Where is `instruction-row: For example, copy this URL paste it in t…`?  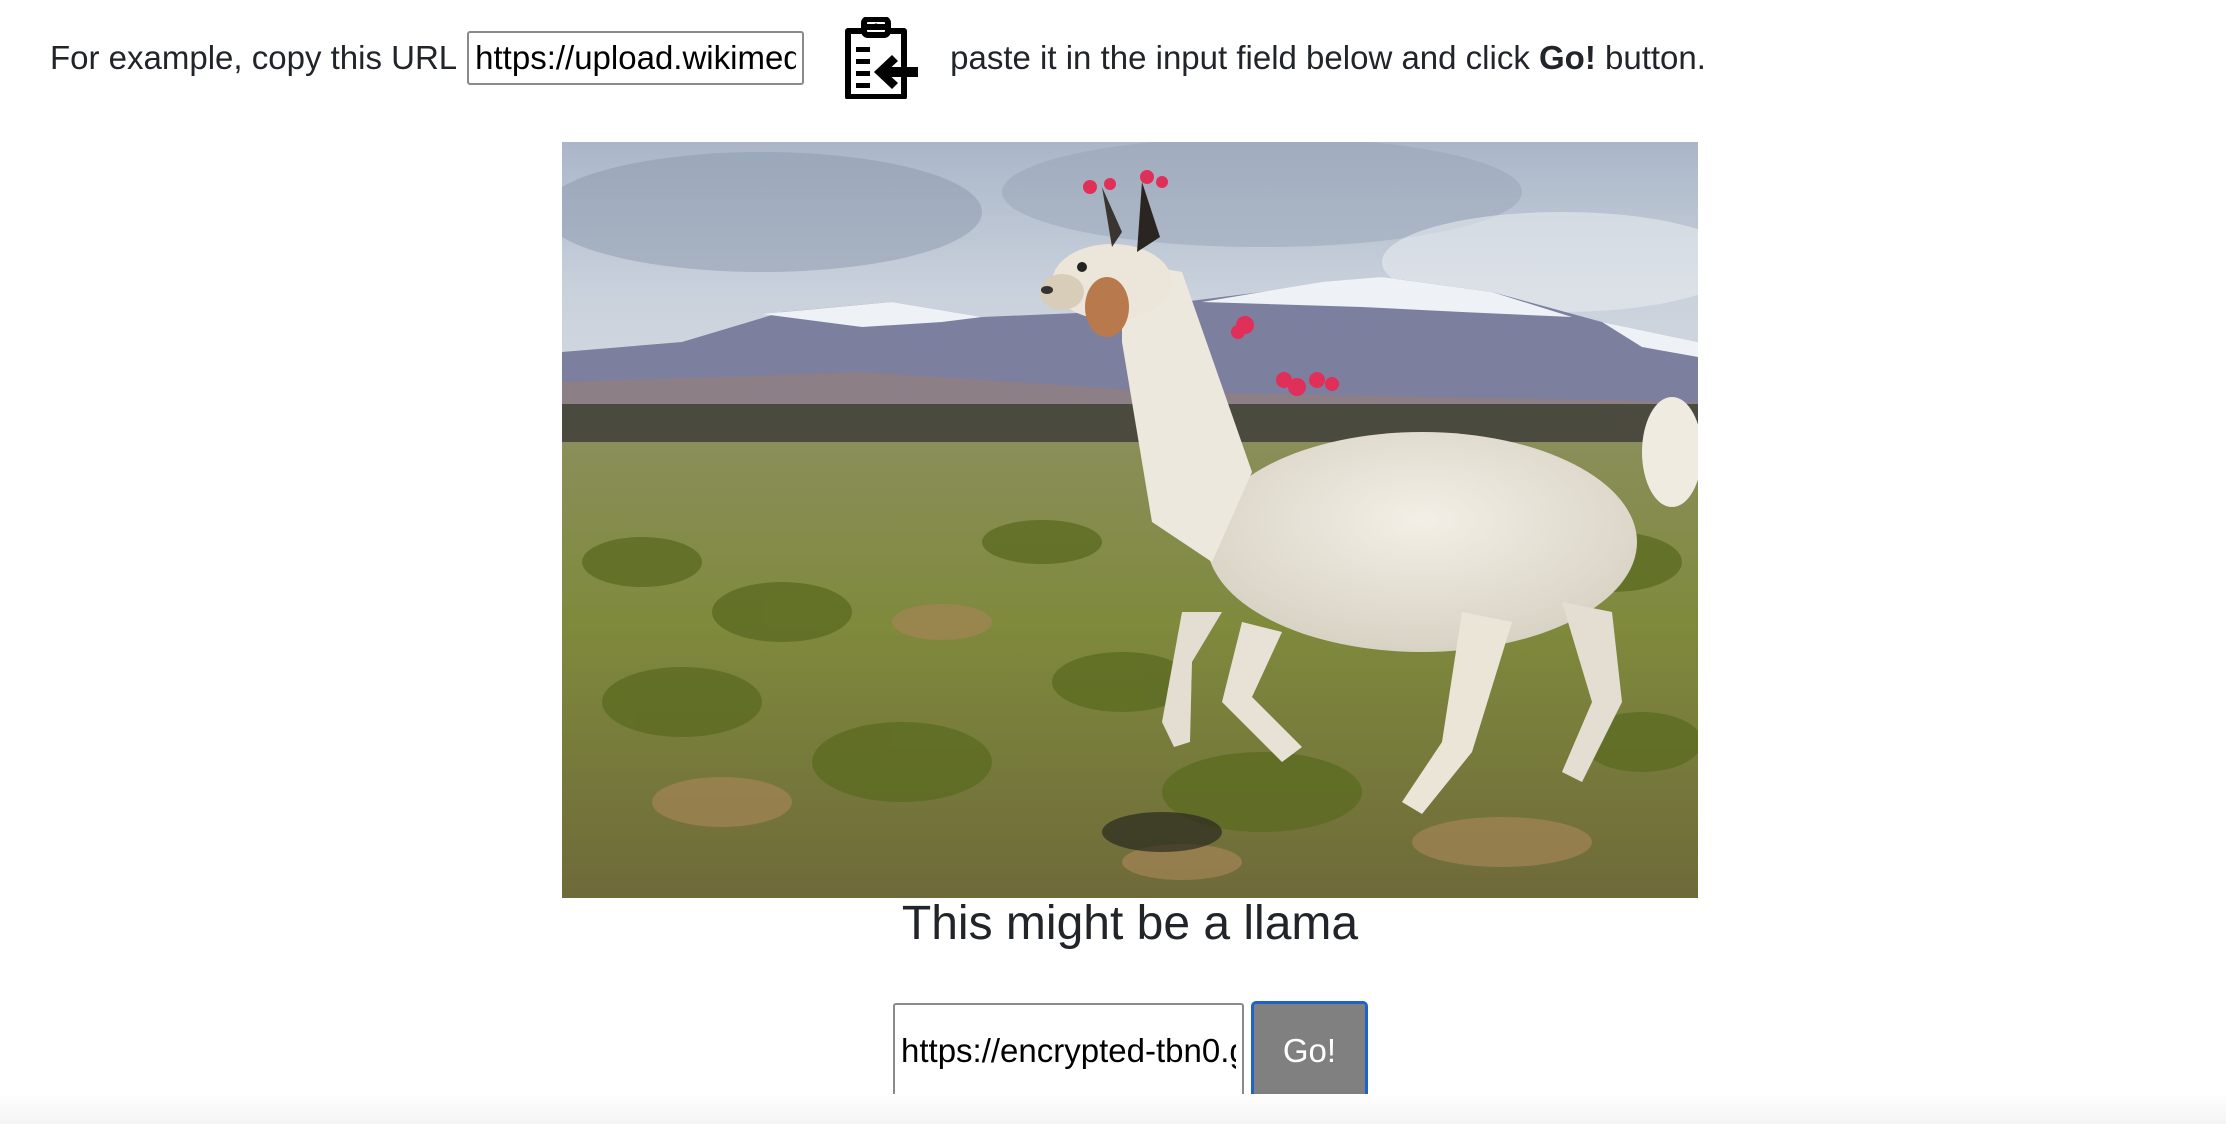
instruction-row: For example, copy this URL paste it in t… is located at coordinates (878, 58).